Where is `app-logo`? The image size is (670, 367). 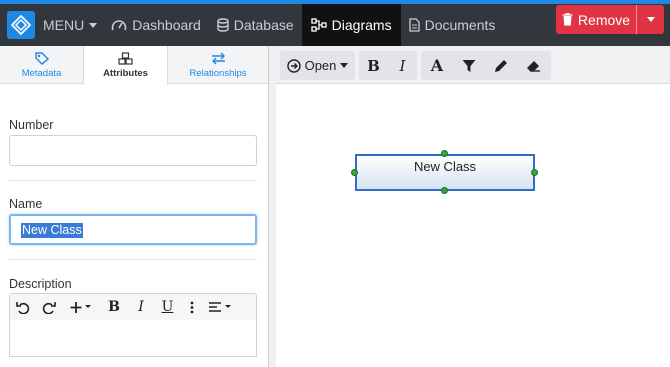
app-logo is located at coordinates (21, 25).